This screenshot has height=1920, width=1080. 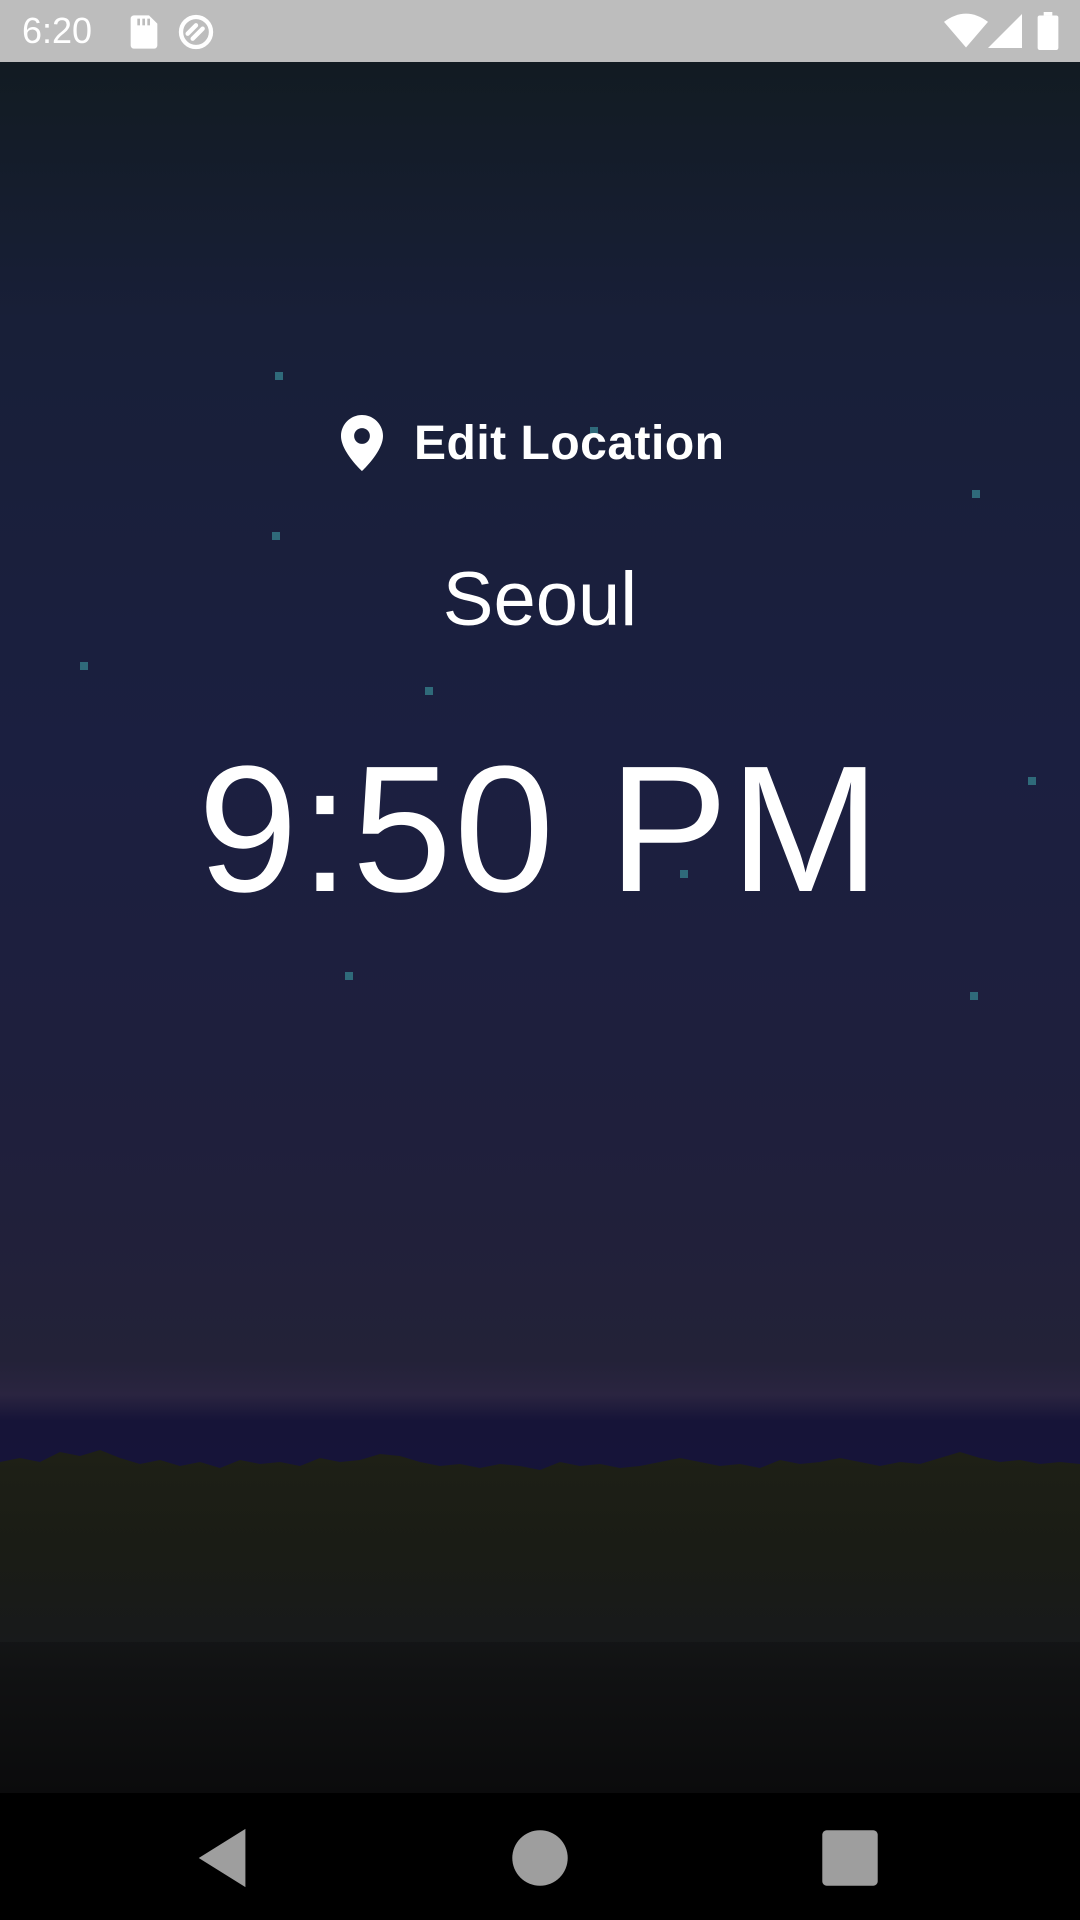 I want to click on city-name: Seoul, so click(x=540, y=599).